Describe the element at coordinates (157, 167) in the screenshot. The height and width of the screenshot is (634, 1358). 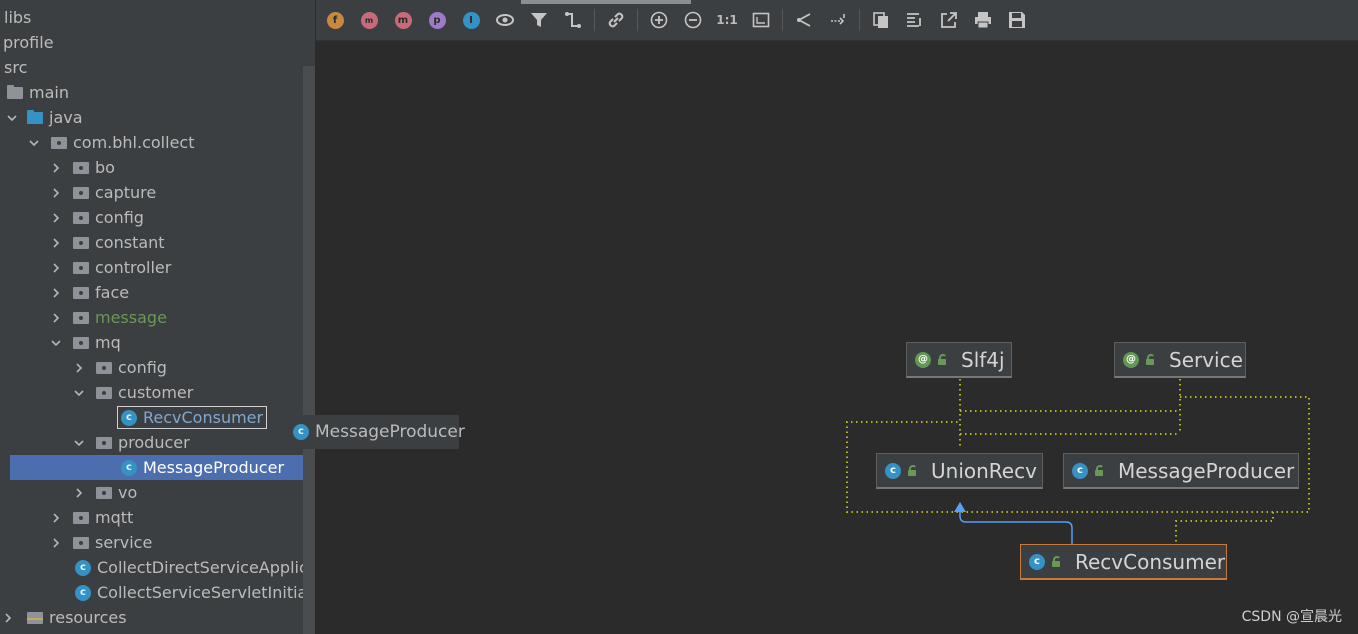
I see `tree-item-bo: bo` at that location.